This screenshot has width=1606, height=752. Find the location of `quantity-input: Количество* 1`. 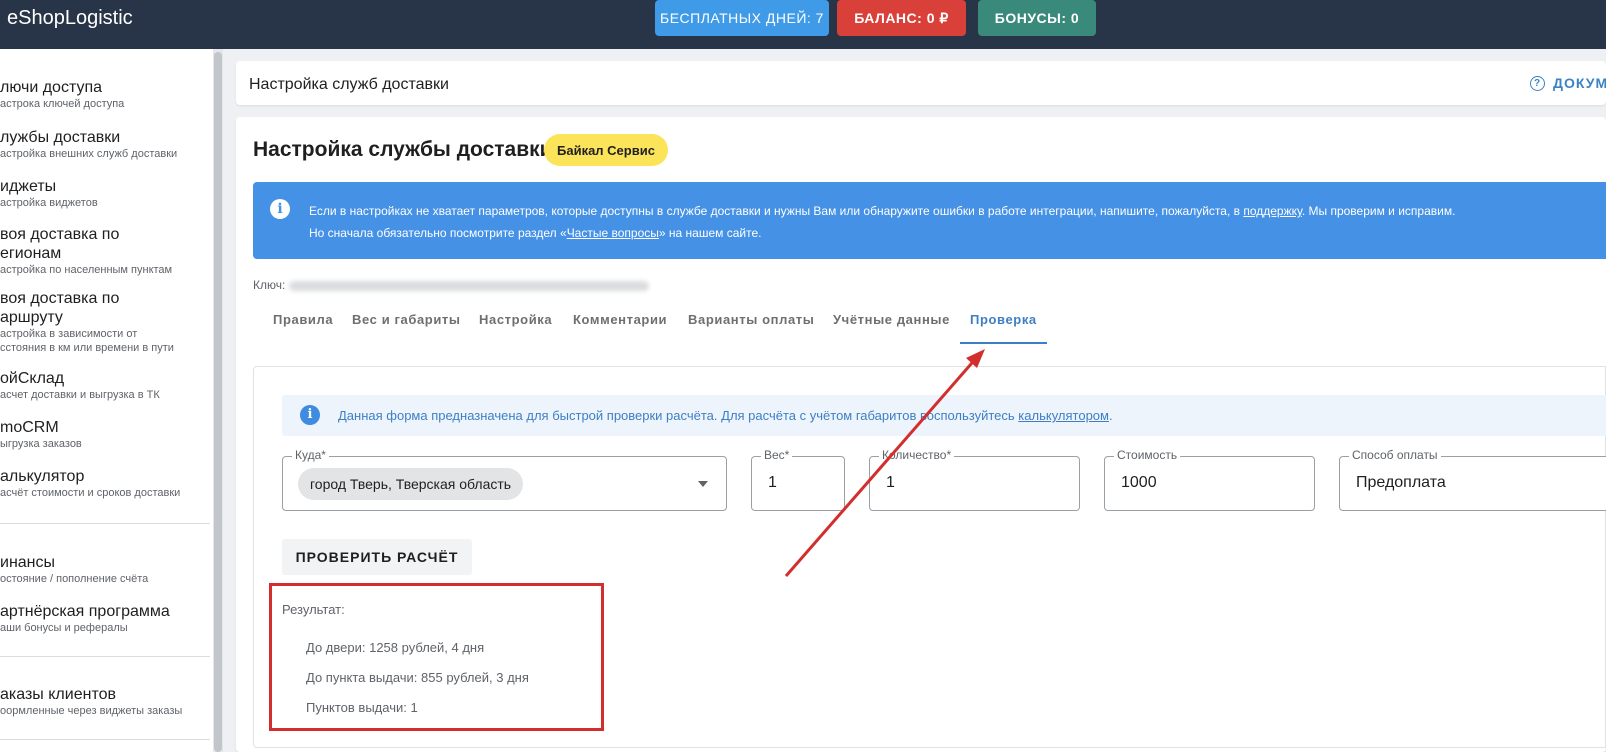

quantity-input: Количество* 1 is located at coordinates (974, 479).